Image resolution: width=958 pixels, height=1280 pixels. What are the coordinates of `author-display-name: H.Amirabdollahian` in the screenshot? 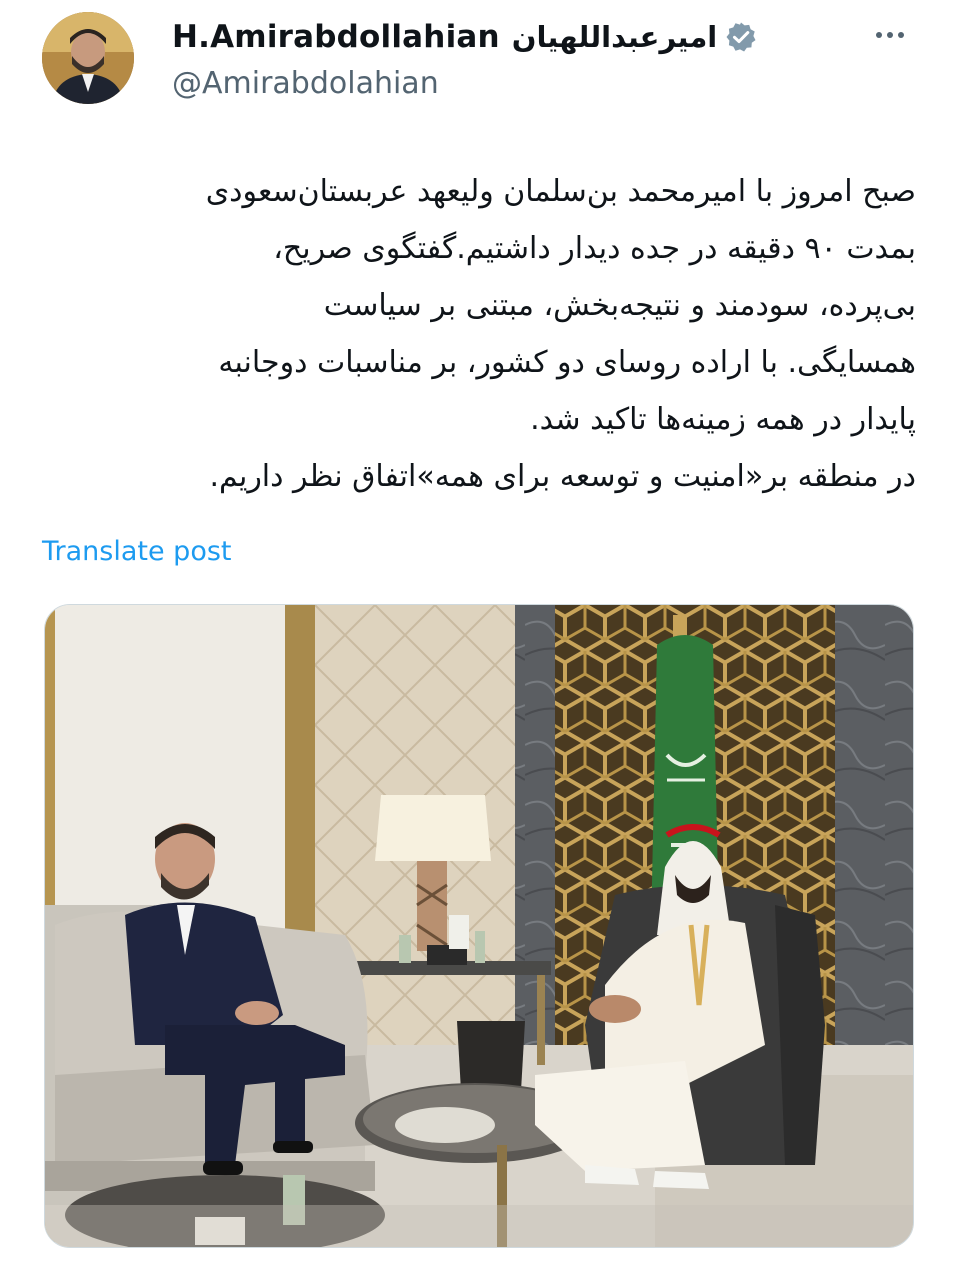 It's located at (336, 37).